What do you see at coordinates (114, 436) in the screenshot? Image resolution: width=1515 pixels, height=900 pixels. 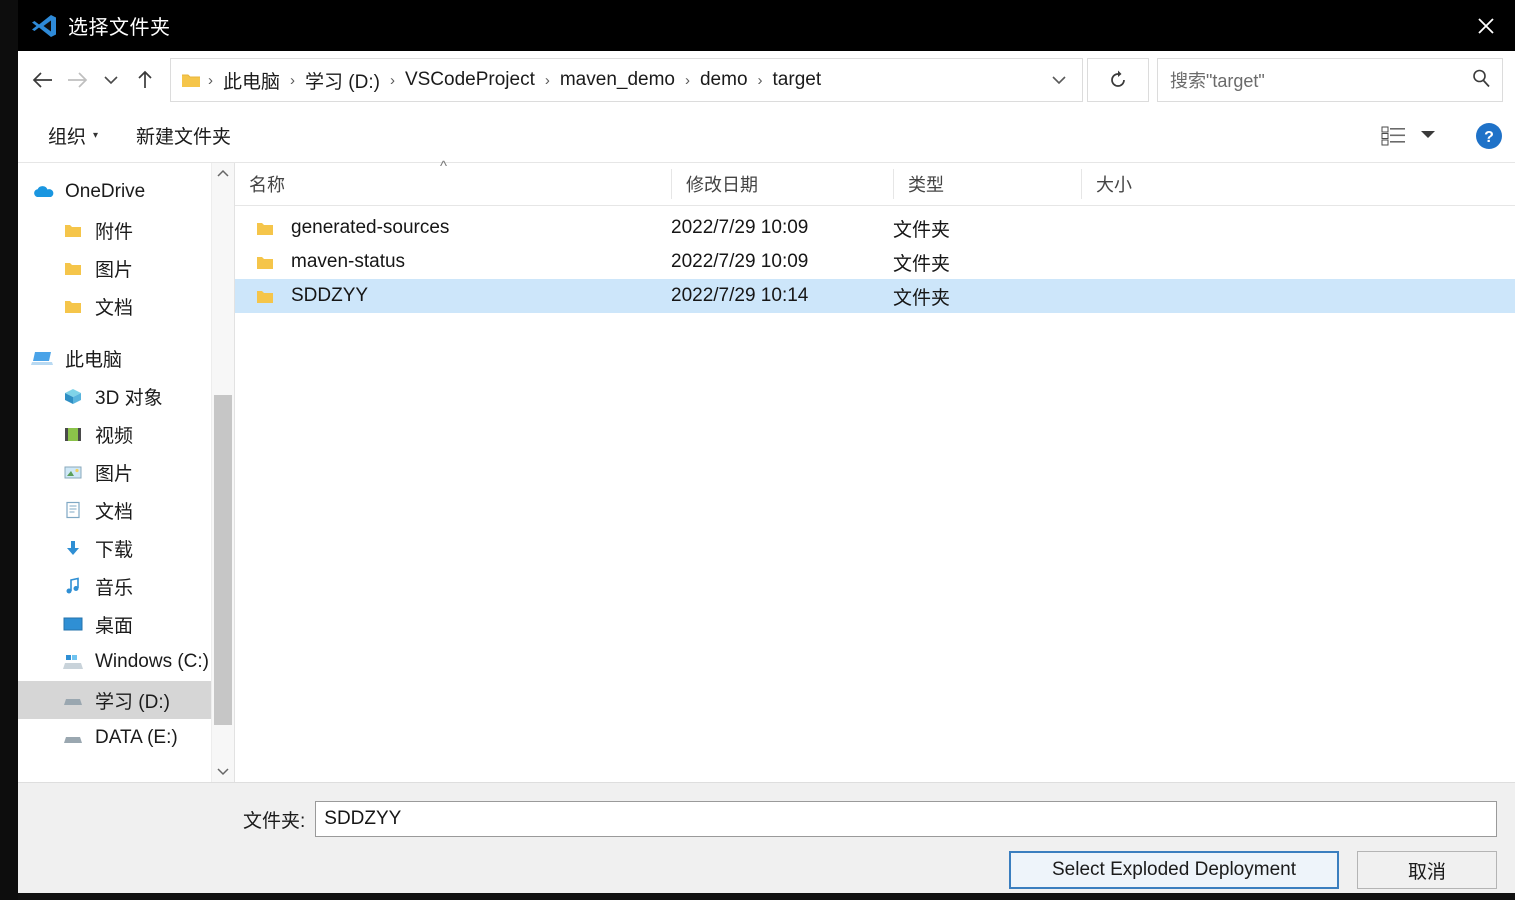 I see `sidebar-item-label: 视频` at bounding box center [114, 436].